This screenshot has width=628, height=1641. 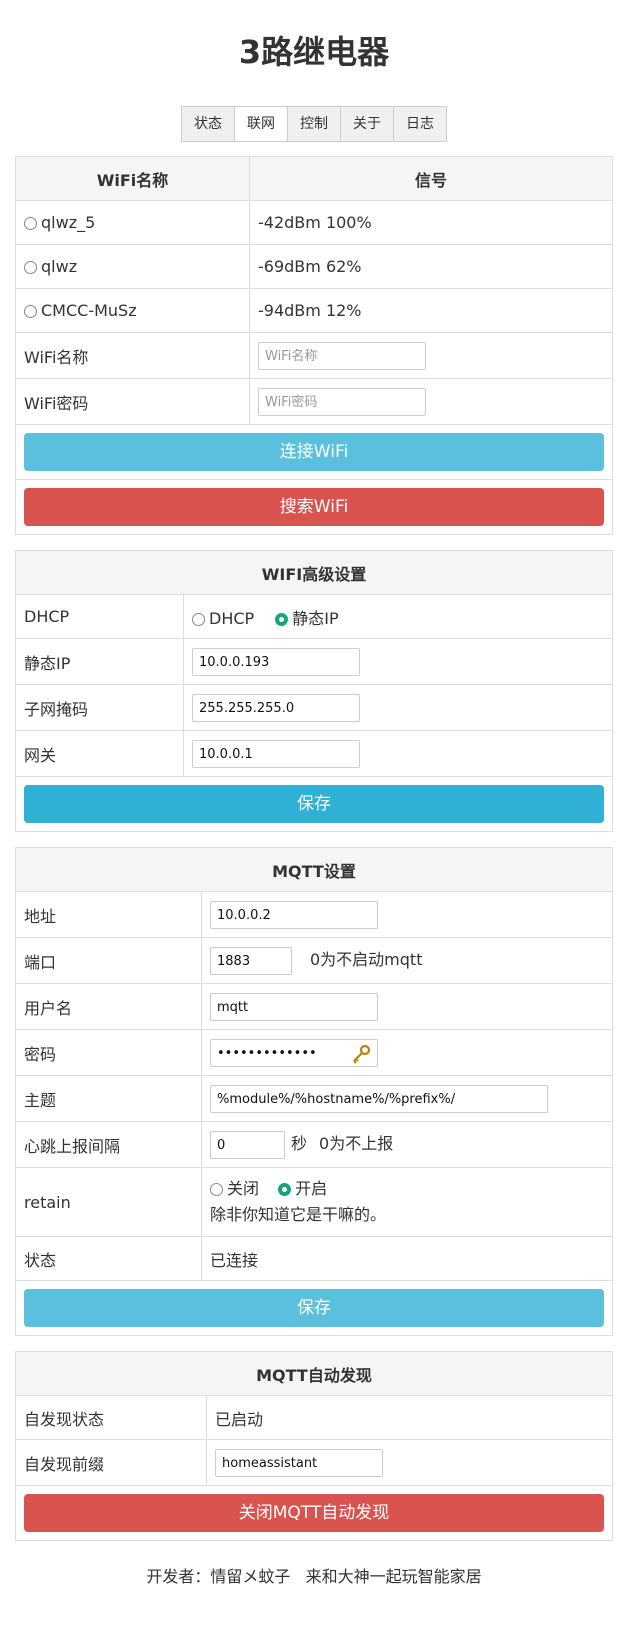 I want to click on retain-on-label: 开启, so click(x=311, y=1188).